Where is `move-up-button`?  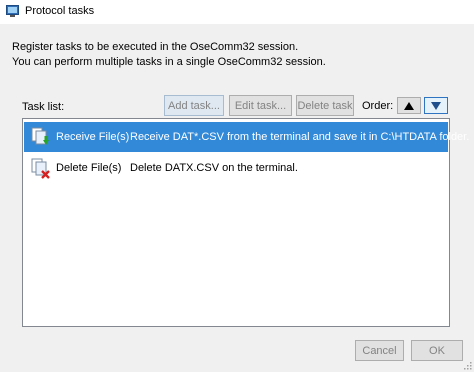
move-up-button is located at coordinates (409, 105).